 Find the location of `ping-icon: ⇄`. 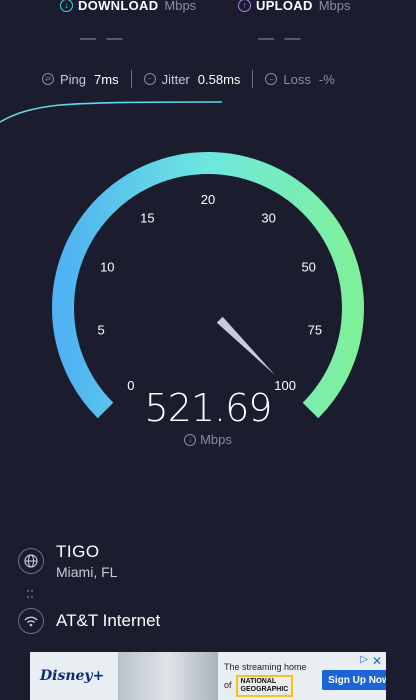

ping-icon: ⇄ is located at coordinates (48, 79).